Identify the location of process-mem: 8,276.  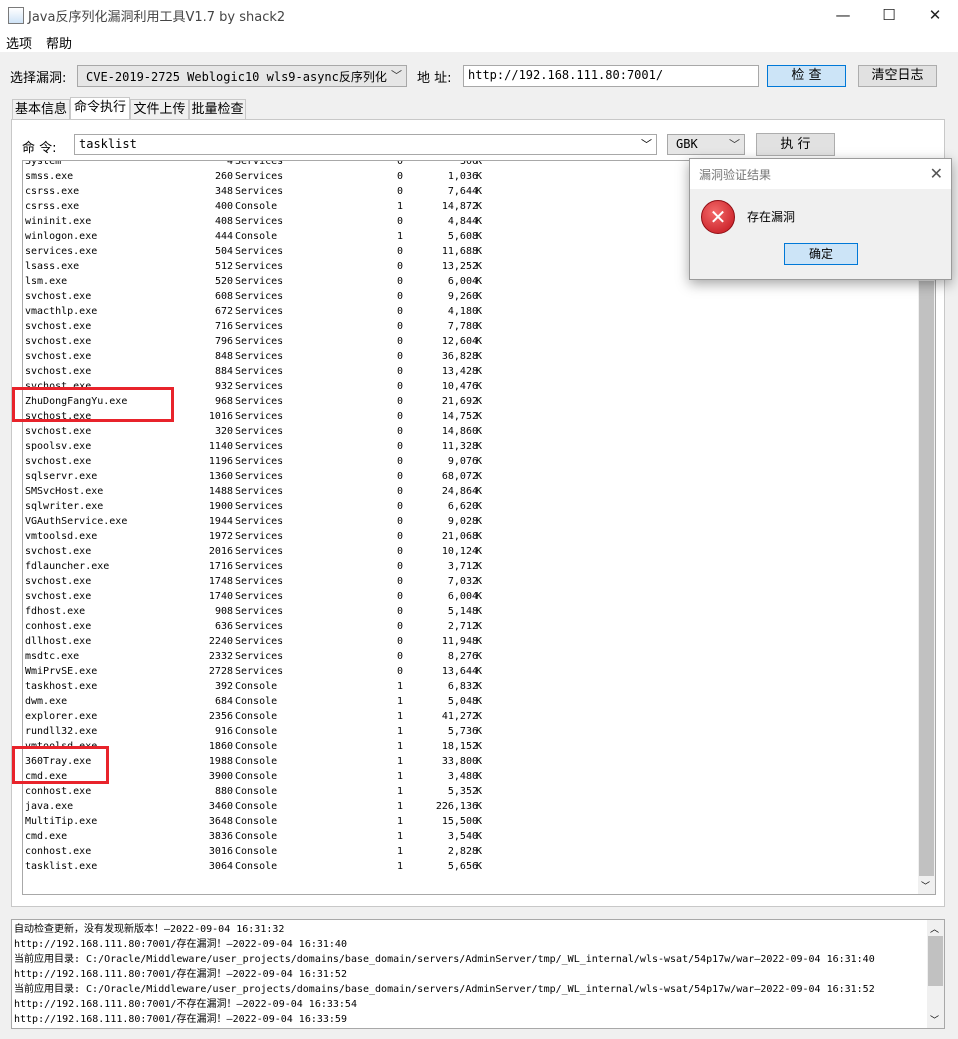
(462, 656).